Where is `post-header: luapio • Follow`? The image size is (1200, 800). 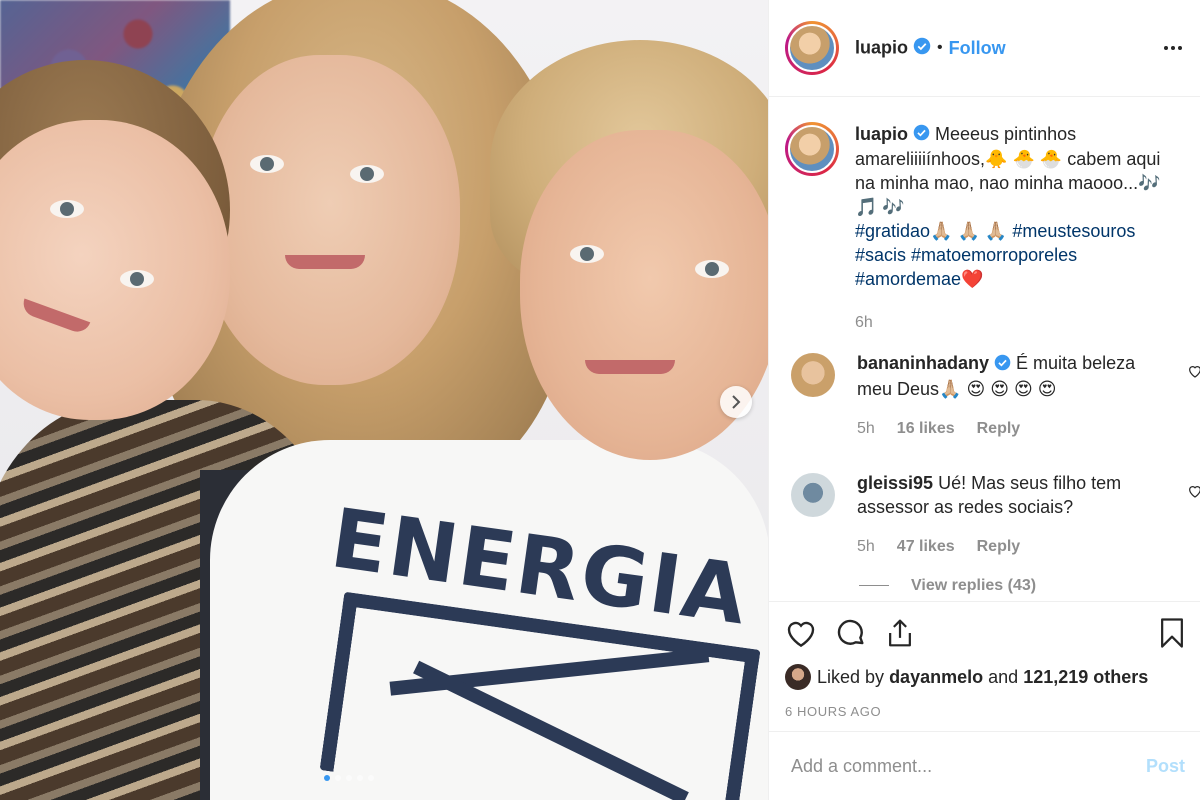
post-header: luapio • Follow is located at coordinates (984, 48).